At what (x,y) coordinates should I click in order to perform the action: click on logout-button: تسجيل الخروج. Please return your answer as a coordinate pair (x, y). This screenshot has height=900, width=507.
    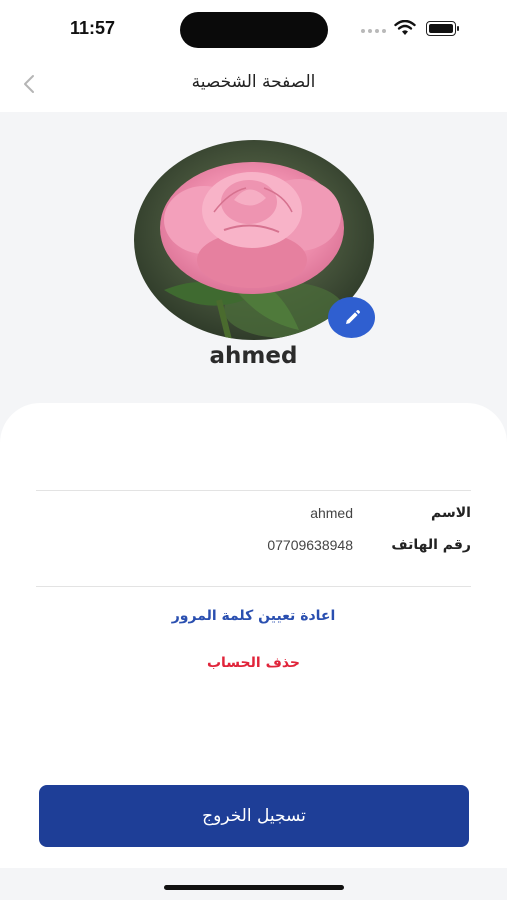
    Looking at the image, I should click on (254, 816).